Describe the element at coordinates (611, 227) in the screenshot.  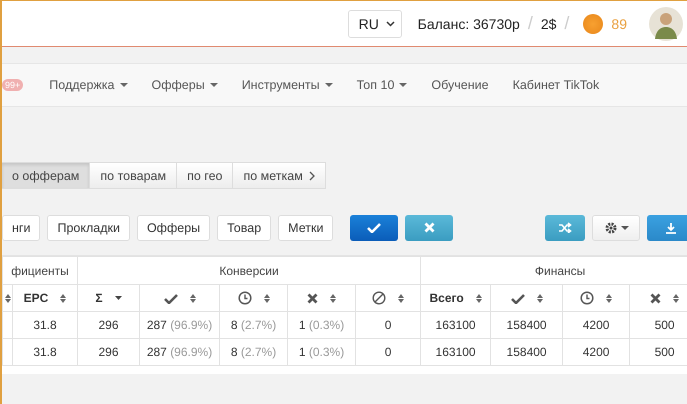
I see `settings-icon` at that location.